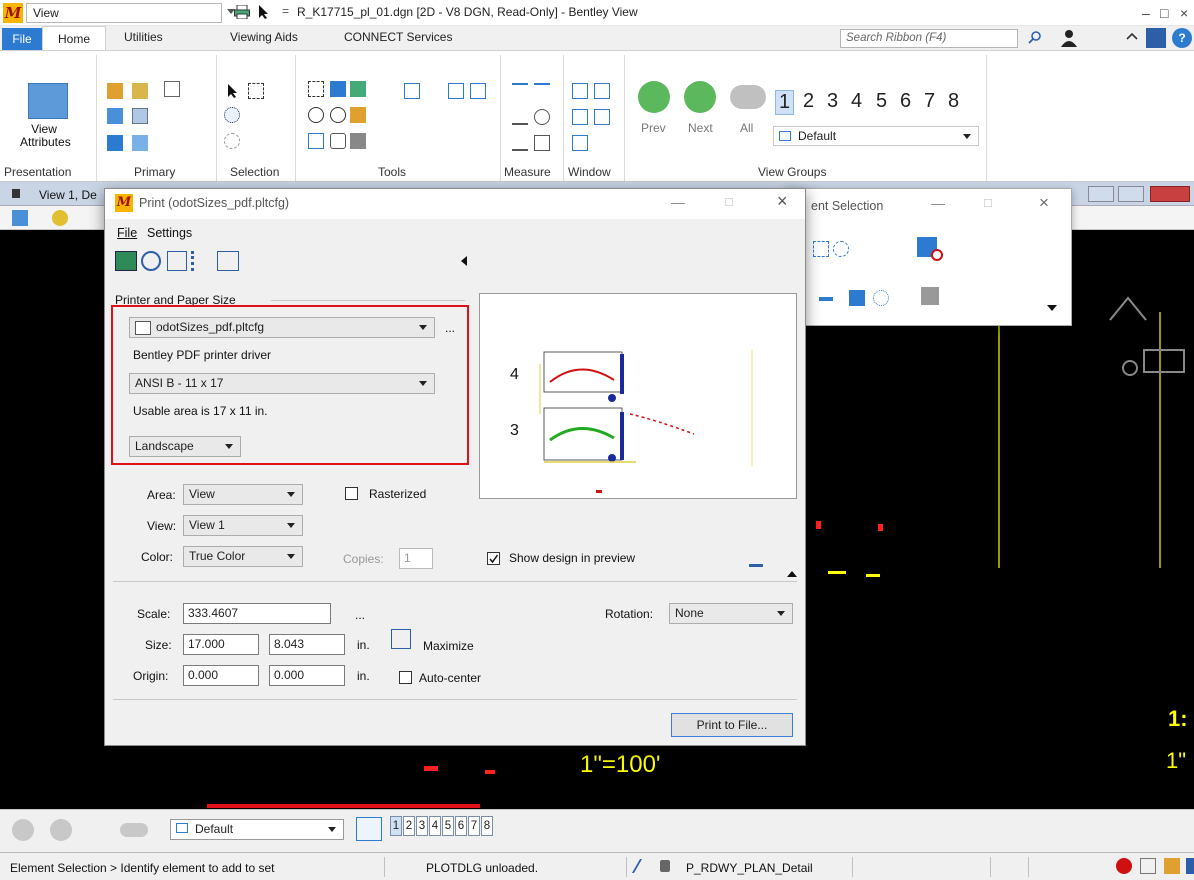  What do you see at coordinates (876, 136) in the screenshot?
I see `view-group-select: Default` at bounding box center [876, 136].